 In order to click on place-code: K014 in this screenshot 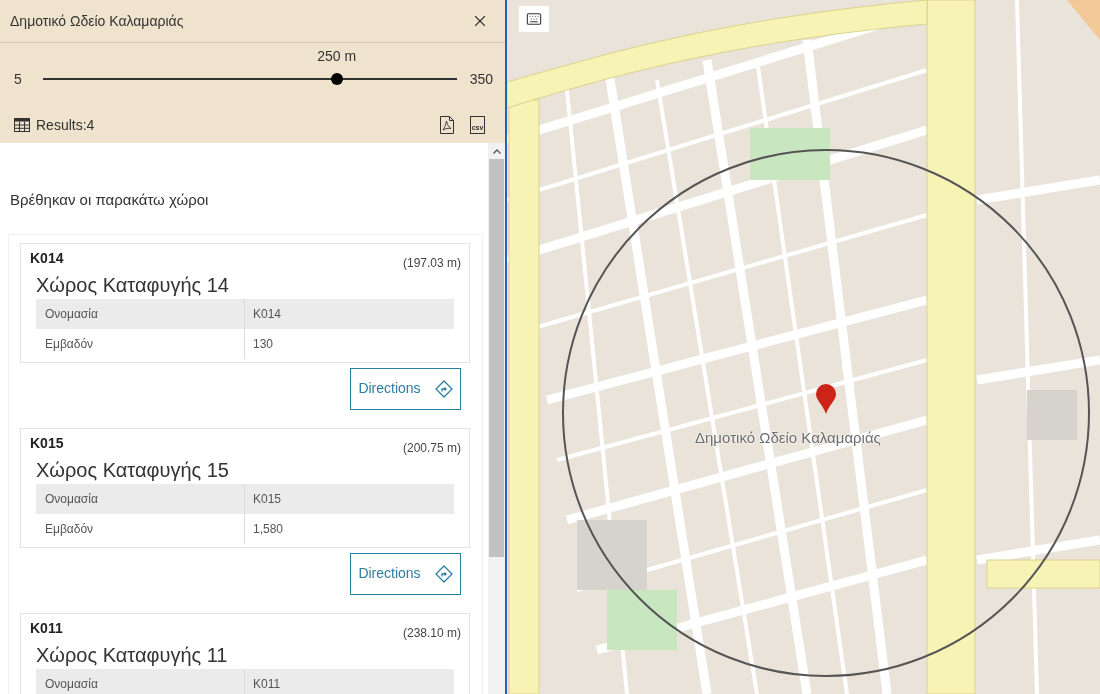, I will do `click(47, 258)`.